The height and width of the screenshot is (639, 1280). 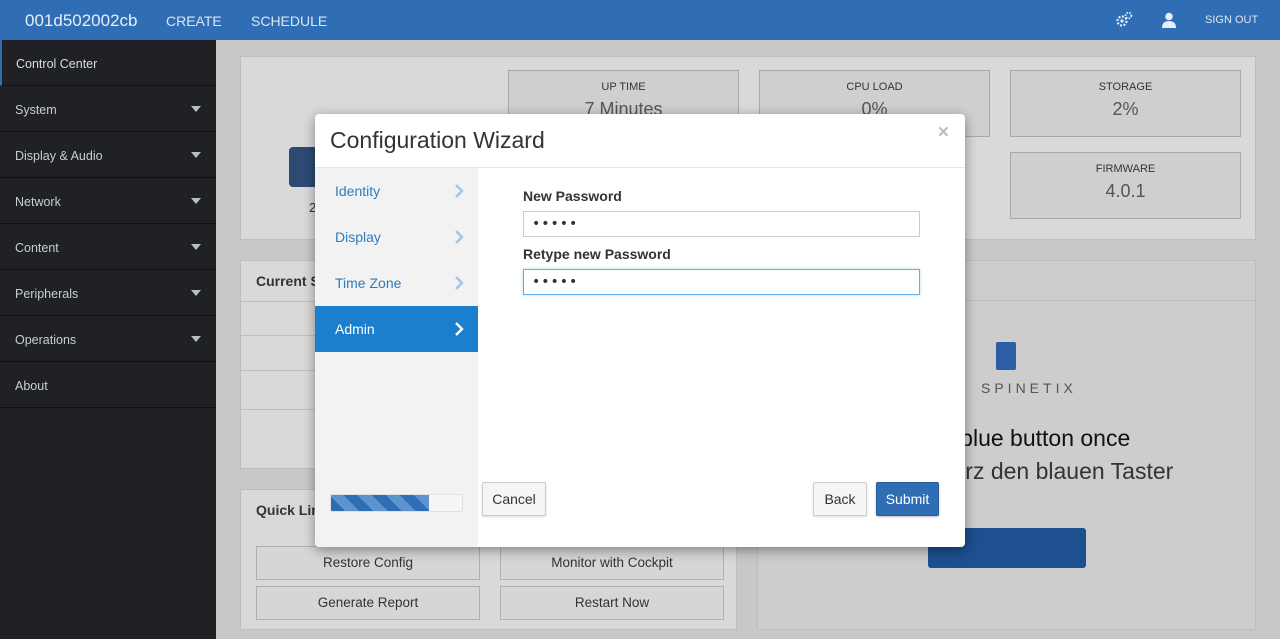 What do you see at coordinates (81, 21) in the screenshot?
I see `device-name-link: 001d502002cb` at bounding box center [81, 21].